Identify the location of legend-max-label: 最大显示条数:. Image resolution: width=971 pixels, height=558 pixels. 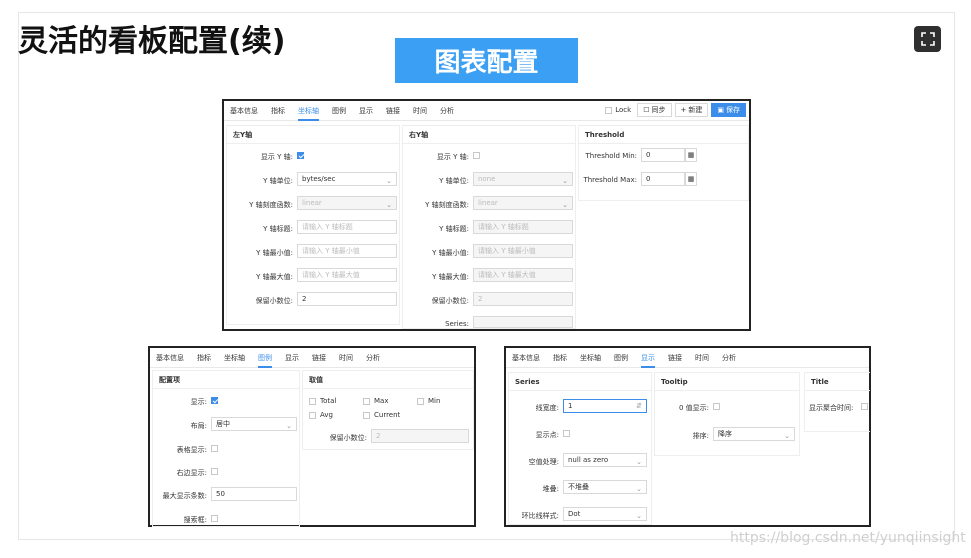
(184, 496).